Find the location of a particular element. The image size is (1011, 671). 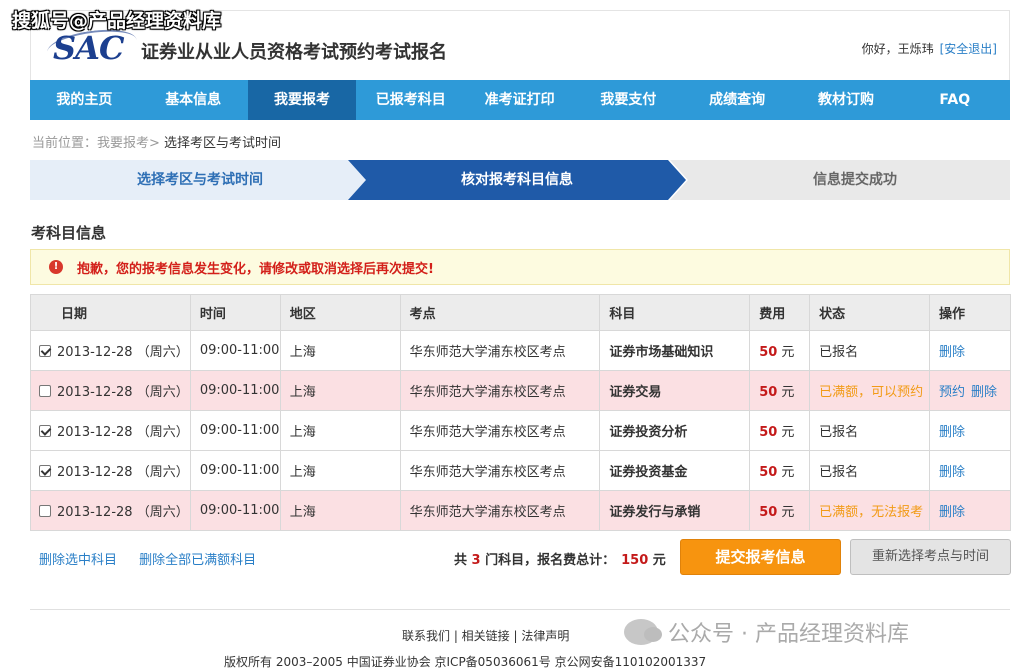

subject-cell: 证券交易 is located at coordinates (675, 390).